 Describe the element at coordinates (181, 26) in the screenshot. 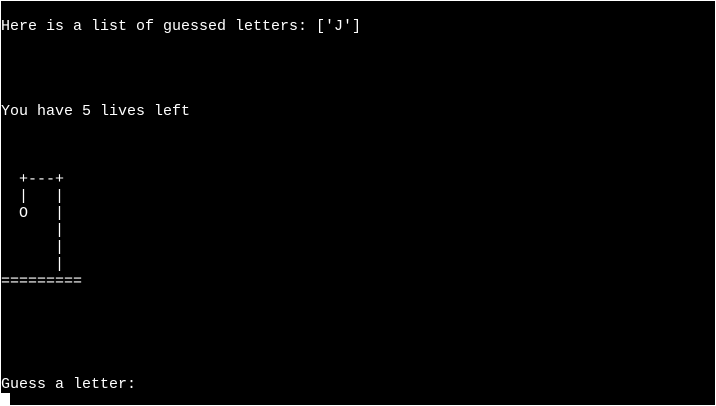

I see `guessed-letters-text: Here is a list of guessed letters: ['J']` at that location.